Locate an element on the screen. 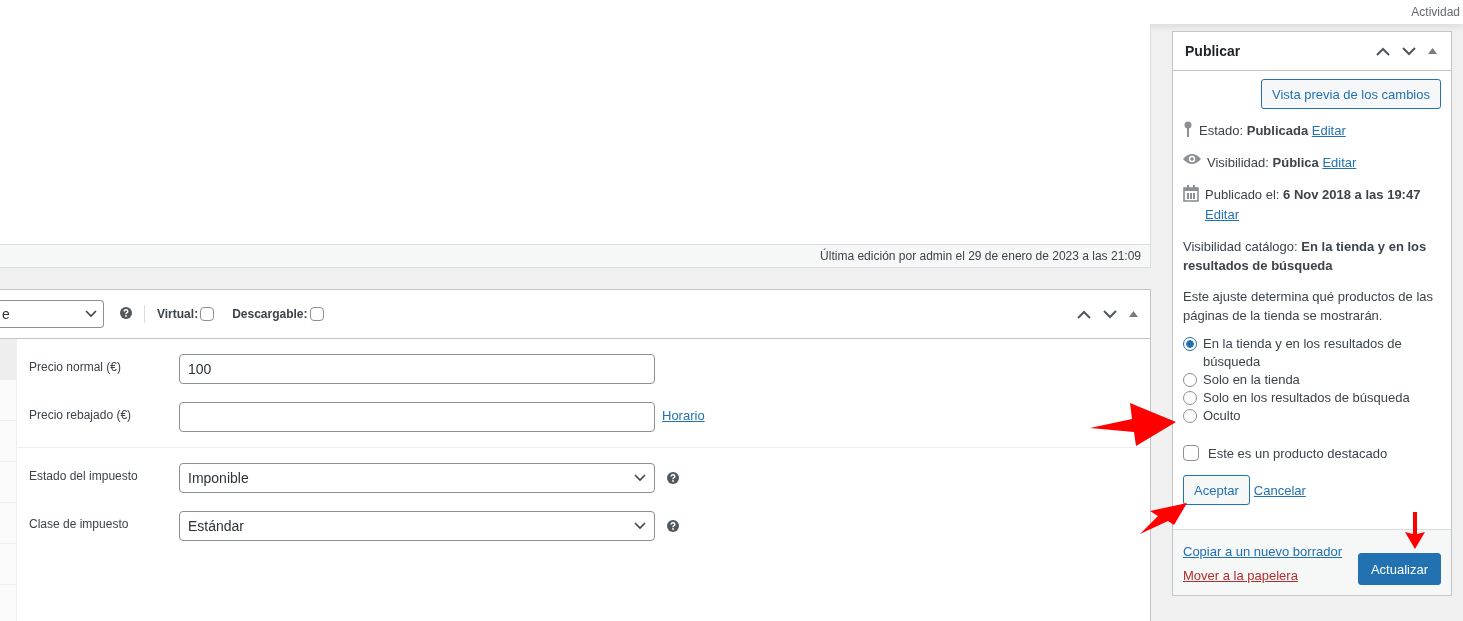 The width and height of the screenshot is (1463, 621). field-label: Clase de impuesto is located at coordinates (79, 523).